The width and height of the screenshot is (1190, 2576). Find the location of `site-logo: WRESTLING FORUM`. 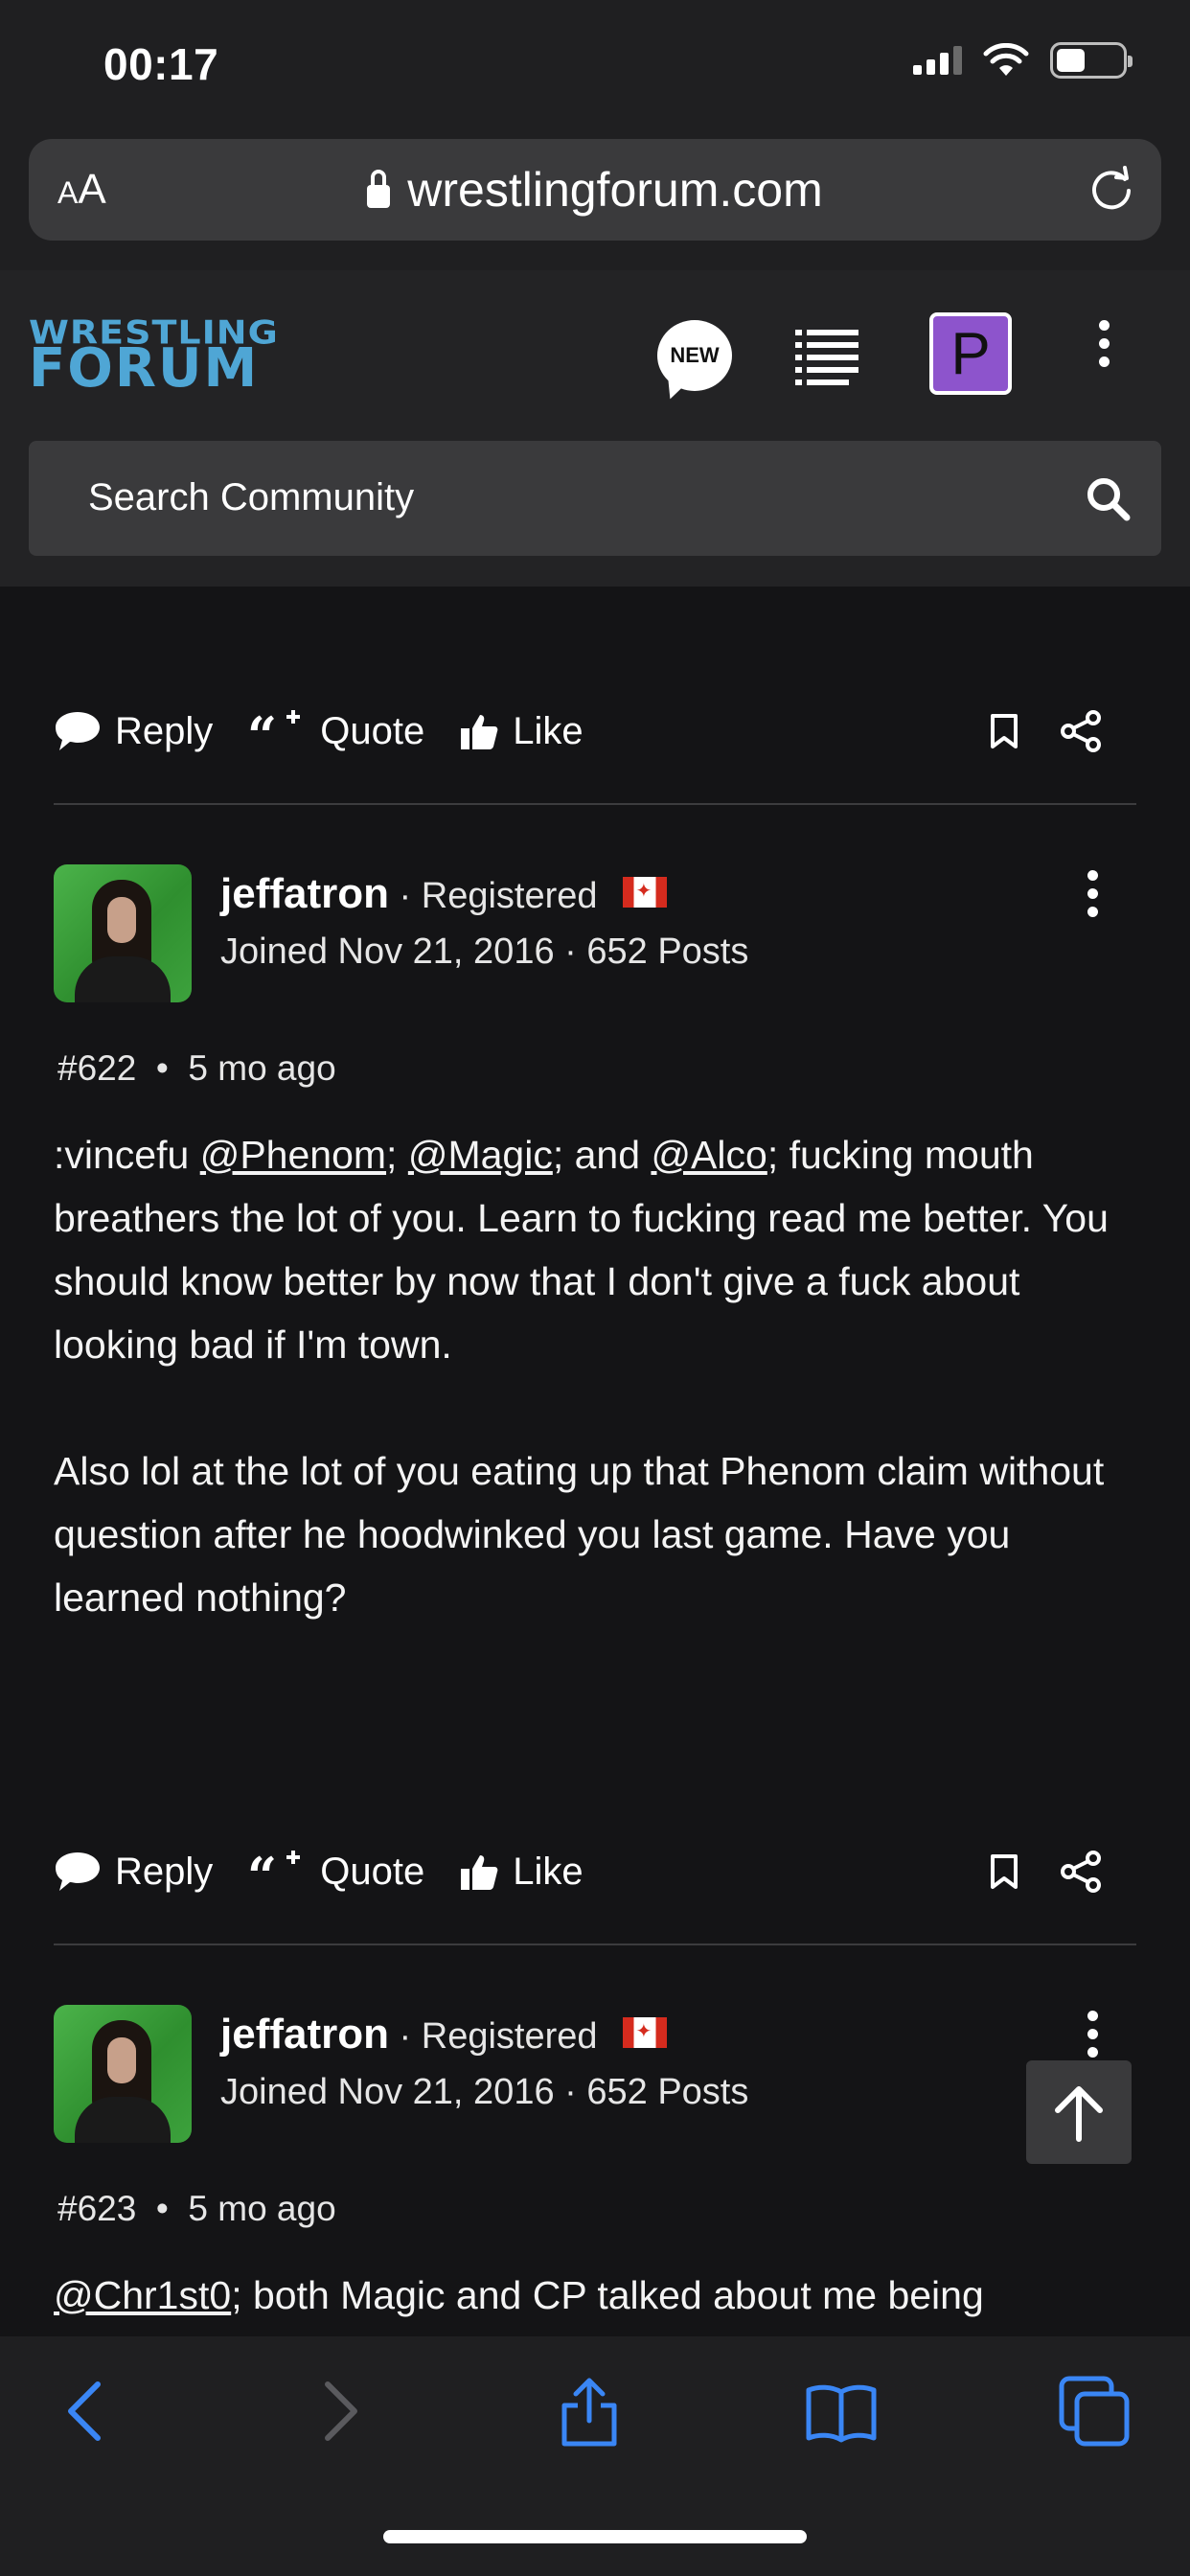

site-logo: WRESTLING FORUM is located at coordinates (154, 356).